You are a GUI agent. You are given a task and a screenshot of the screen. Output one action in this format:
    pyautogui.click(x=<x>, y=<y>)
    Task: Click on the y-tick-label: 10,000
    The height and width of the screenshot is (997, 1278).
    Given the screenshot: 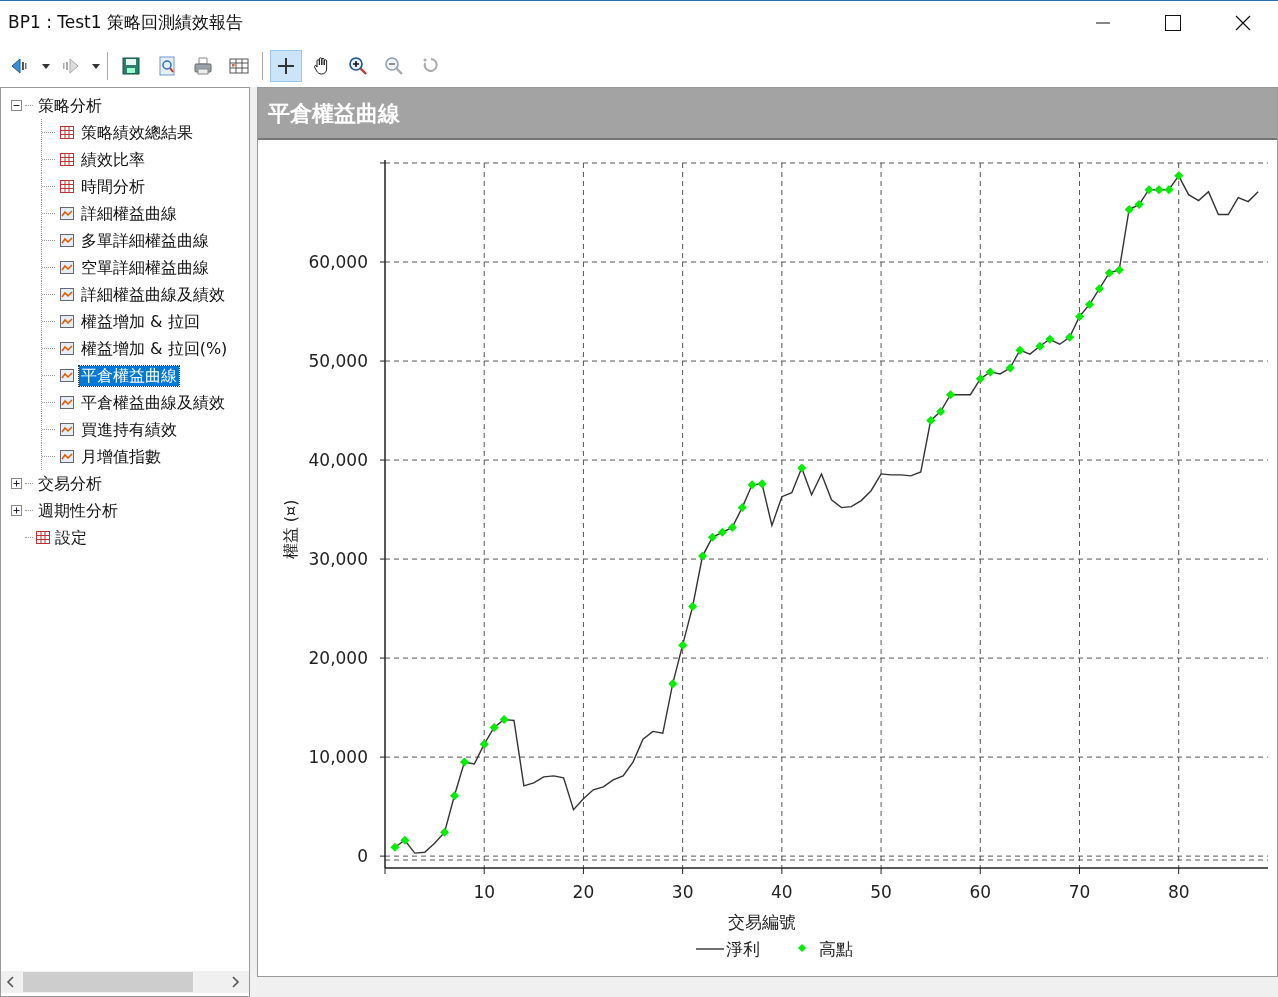 What is the action you would take?
    pyautogui.click(x=338, y=757)
    